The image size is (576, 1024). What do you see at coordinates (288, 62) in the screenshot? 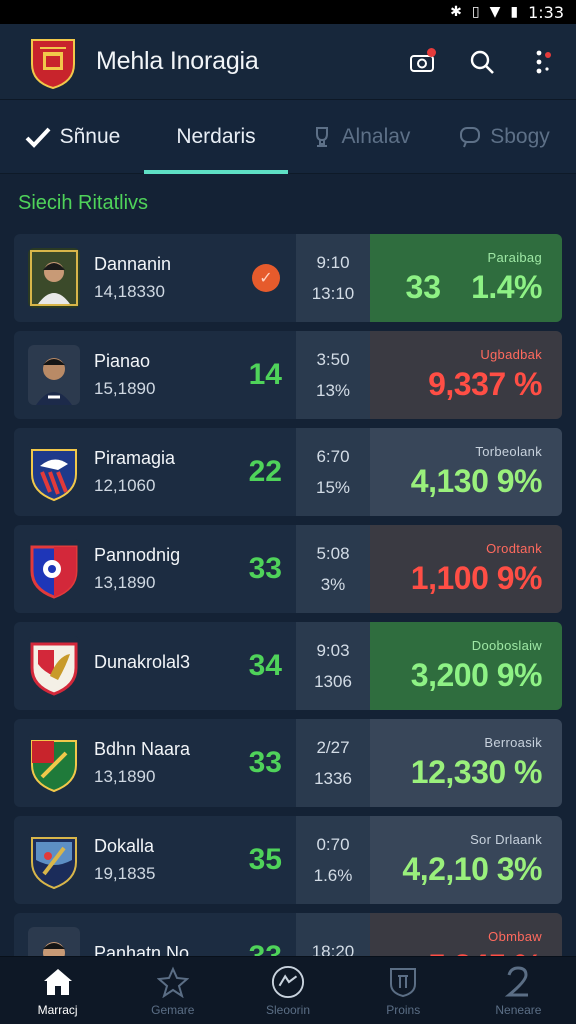
I see `app-bar: Mehla Inoragia` at bounding box center [288, 62].